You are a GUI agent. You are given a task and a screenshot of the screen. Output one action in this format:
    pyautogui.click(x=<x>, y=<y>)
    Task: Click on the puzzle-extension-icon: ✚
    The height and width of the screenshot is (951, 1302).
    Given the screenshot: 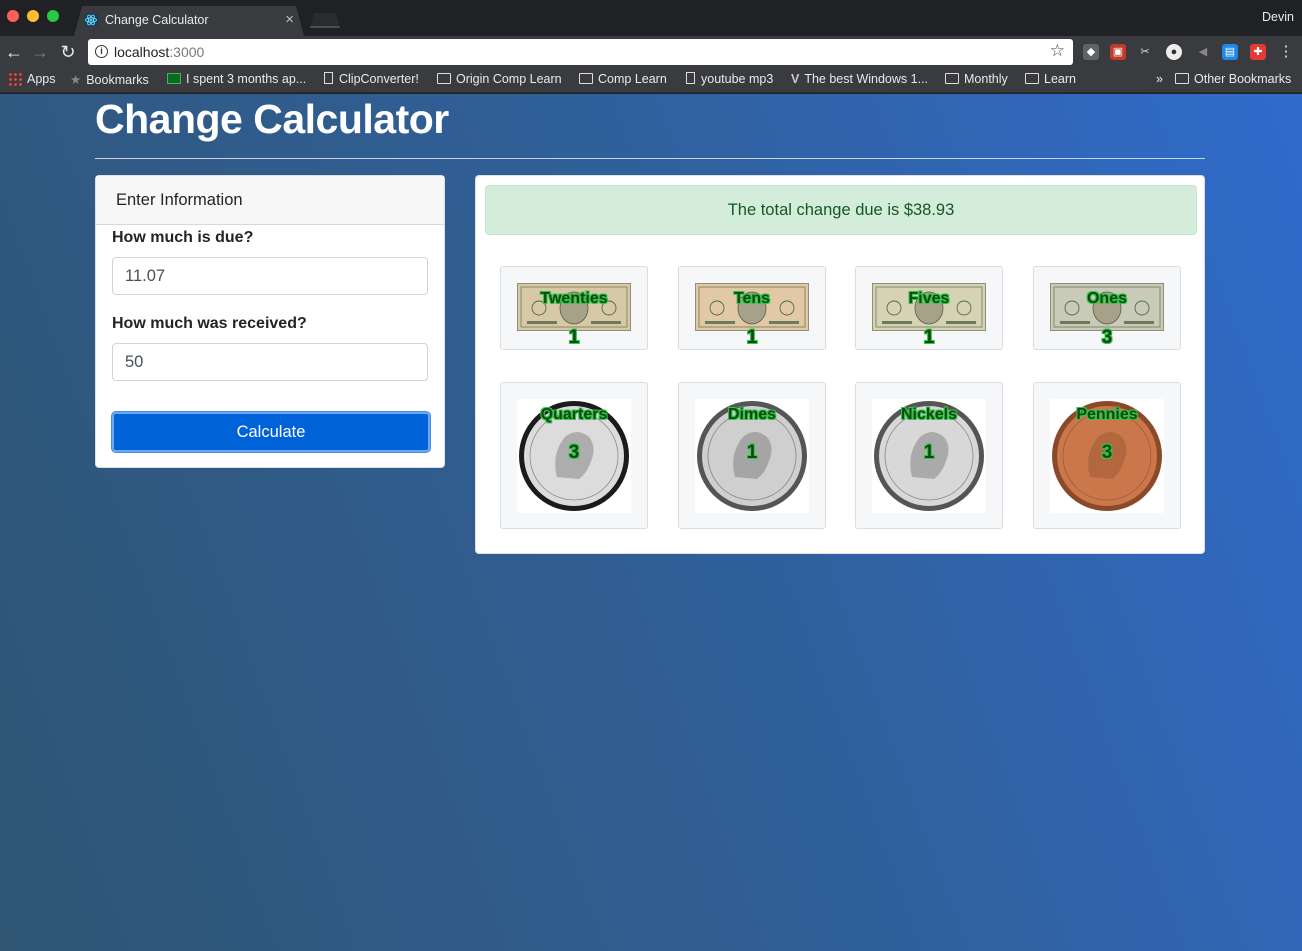 What is the action you would take?
    pyautogui.click(x=1258, y=52)
    